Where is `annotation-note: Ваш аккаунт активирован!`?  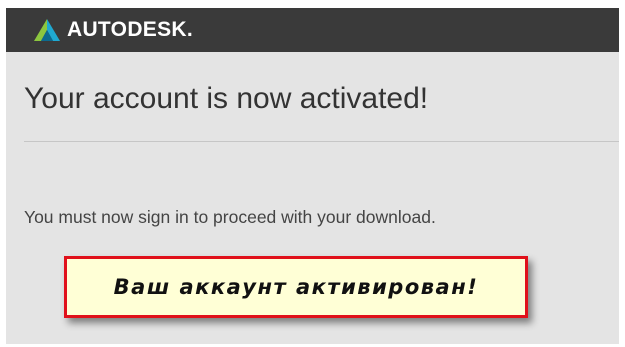
annotation-note: Ваш аккаунт активирован! is located at coordinates (296, 287).